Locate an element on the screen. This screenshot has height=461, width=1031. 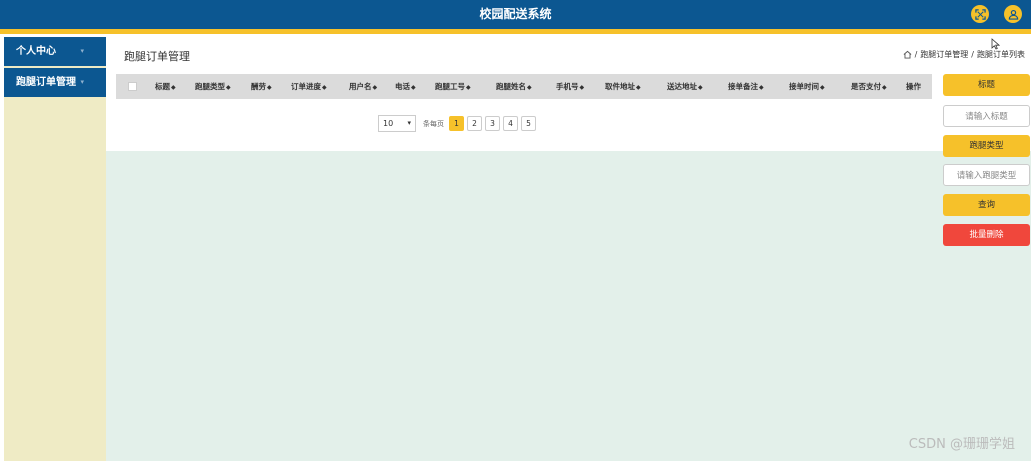
column-header-actions: 操作 is located at coordinates (913, 86).